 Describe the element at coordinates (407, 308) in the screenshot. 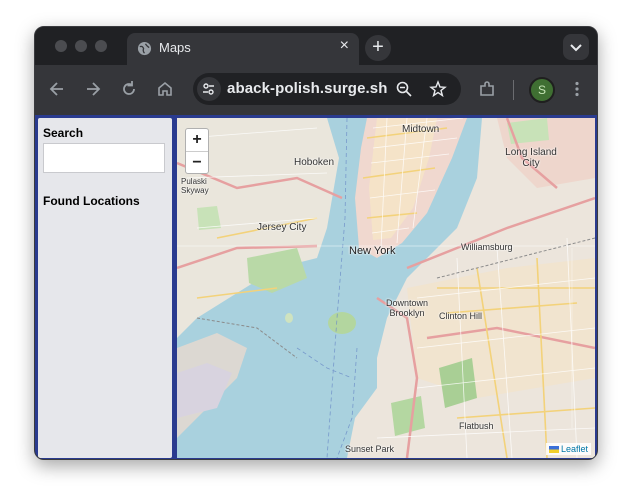

I see `map-label-downtown-brooklyn: Downtown Brooklyn` at that location.